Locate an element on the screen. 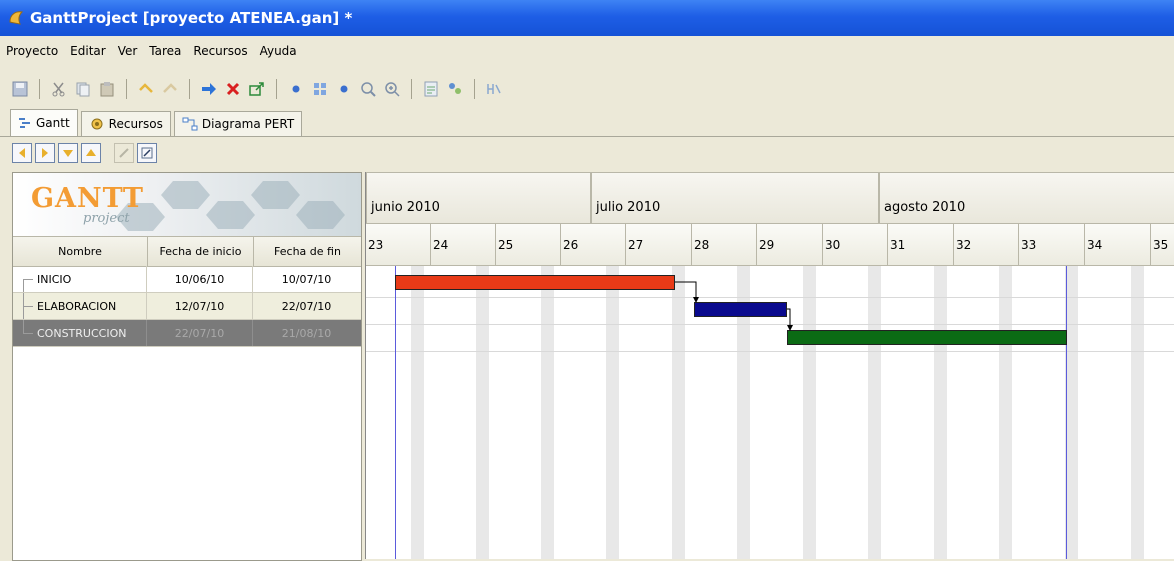 Image resolution: width=1174 pixels, height=561 pixels. menu-ayuda: Ayuda is located at coordinates (278, 51).